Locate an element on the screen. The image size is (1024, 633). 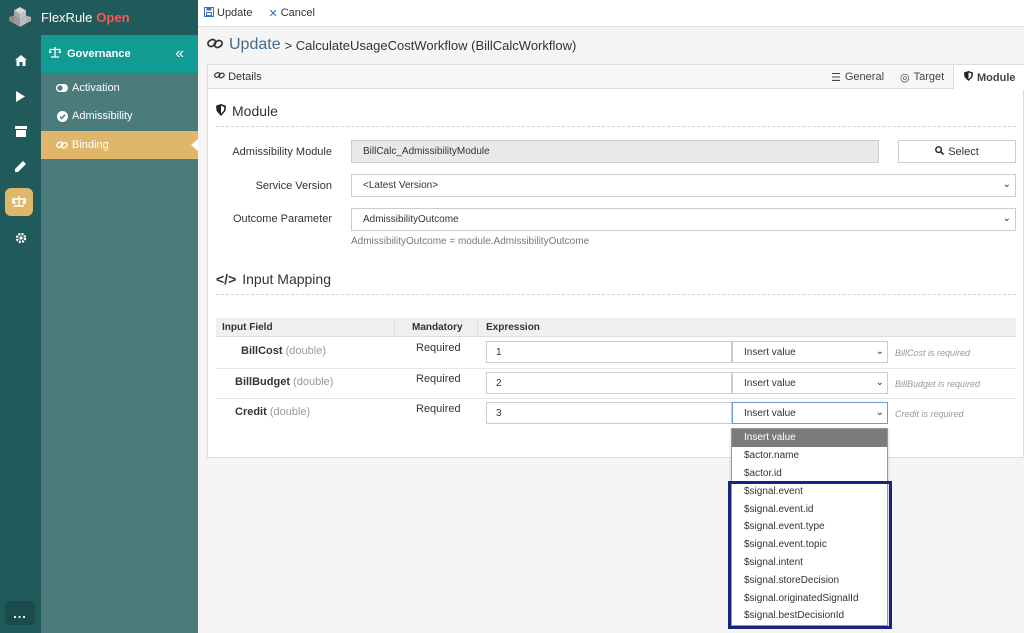
service-version-select: <Latest Version> ⌄ is located at coordinates (683, 185).